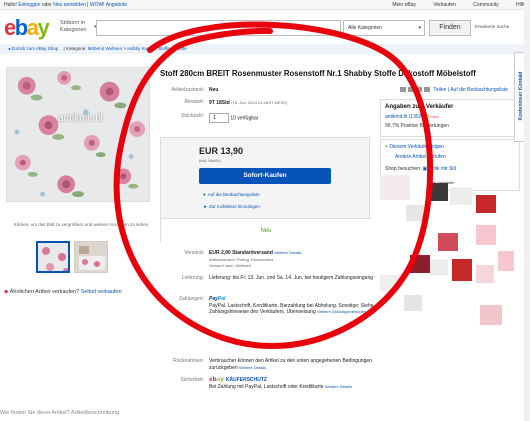 The width and height of the screenshot is (530, 421). Describe the element at coordinates (187, 90) in the screenshot. I see `condition-label: Artikelzustand:` at that location.